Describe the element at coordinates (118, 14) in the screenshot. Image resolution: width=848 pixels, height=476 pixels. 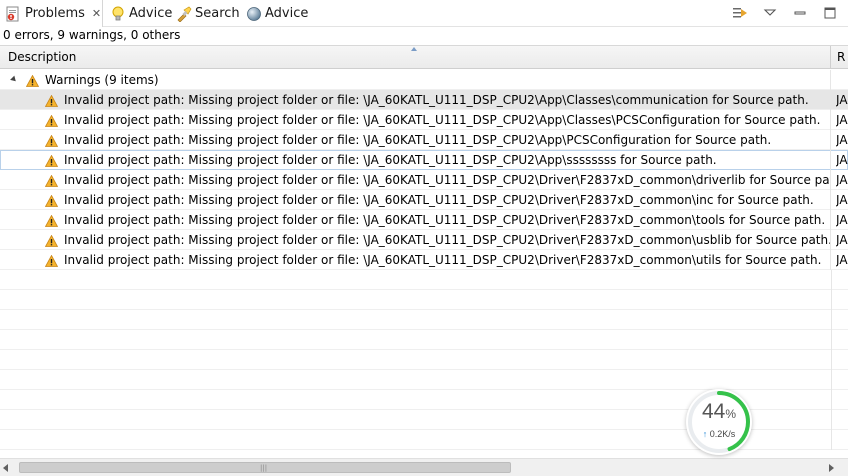
I see `lightbulb-icon` at that location.